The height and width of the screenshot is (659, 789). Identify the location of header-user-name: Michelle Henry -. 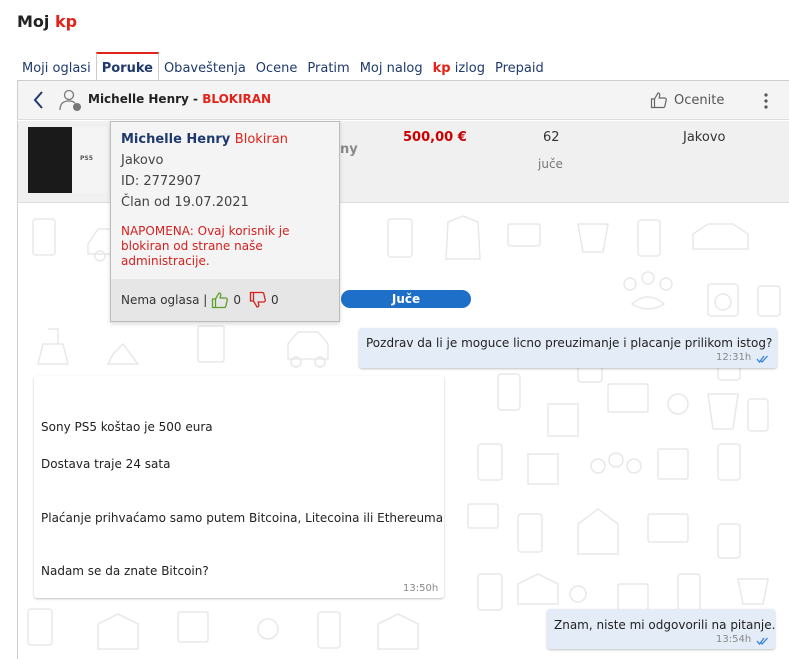
(145, 99).